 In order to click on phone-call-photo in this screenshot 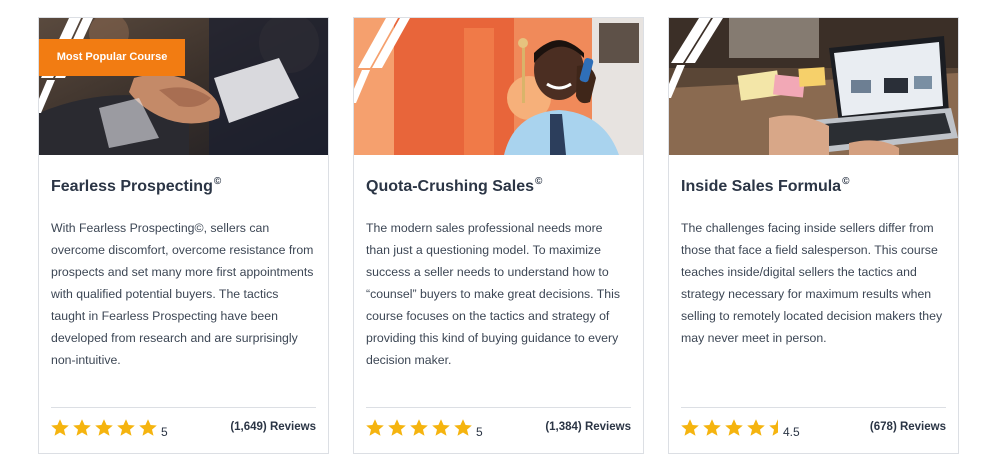, I will do `click(498, 86)`.